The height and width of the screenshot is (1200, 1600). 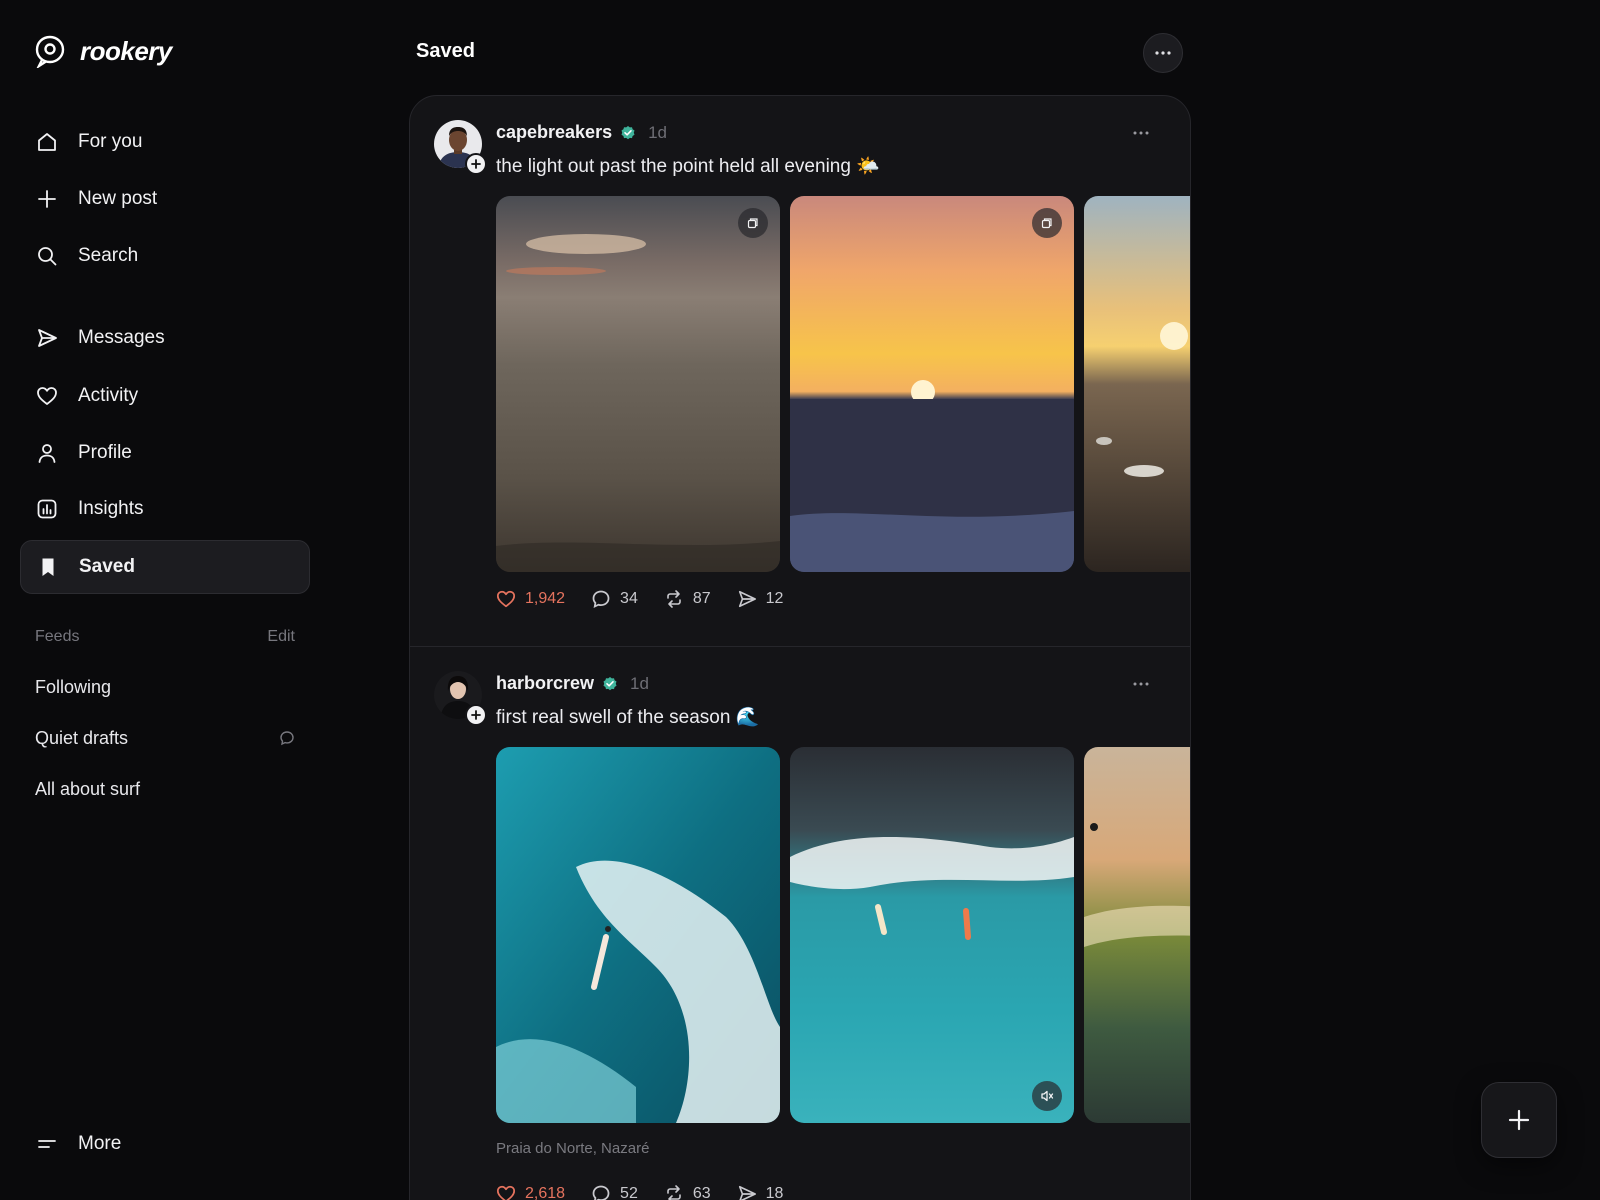 I want to click on new-post-fab, so click(x=1519, y=1120).